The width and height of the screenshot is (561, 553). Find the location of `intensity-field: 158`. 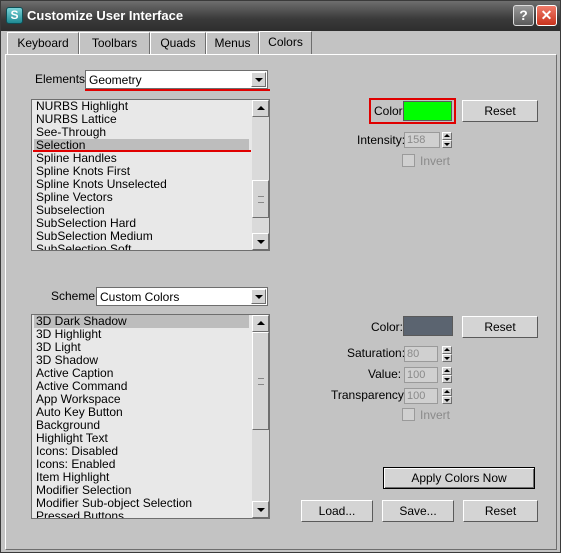

intensity-field: 158 is located at coordinates (422, 140).